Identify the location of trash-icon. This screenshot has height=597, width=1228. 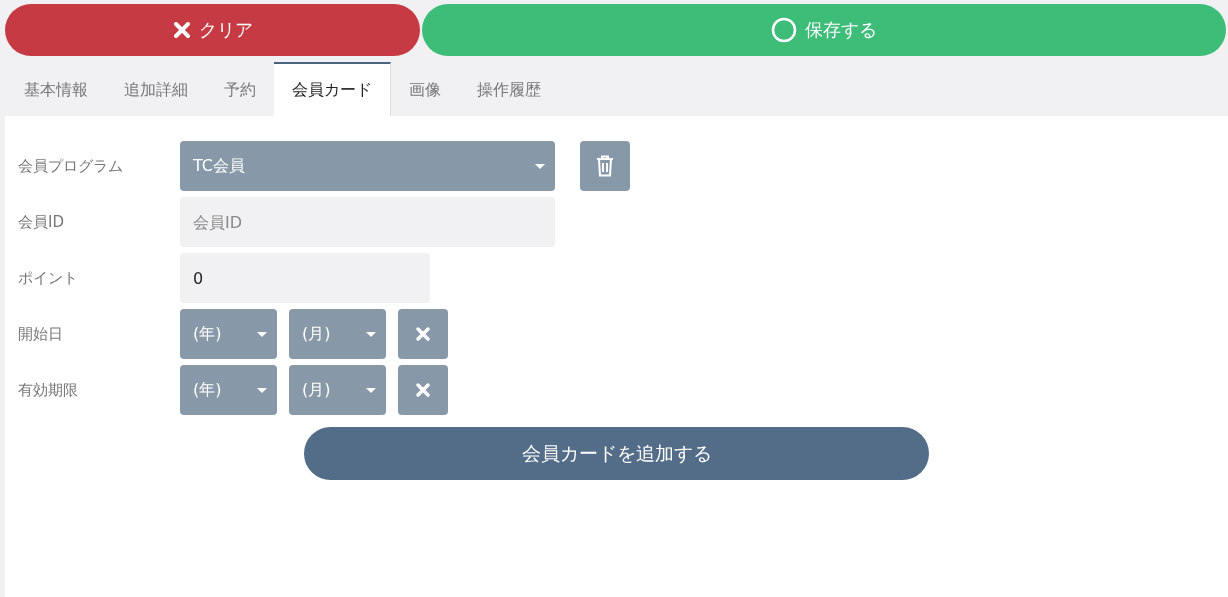
(605, 166).